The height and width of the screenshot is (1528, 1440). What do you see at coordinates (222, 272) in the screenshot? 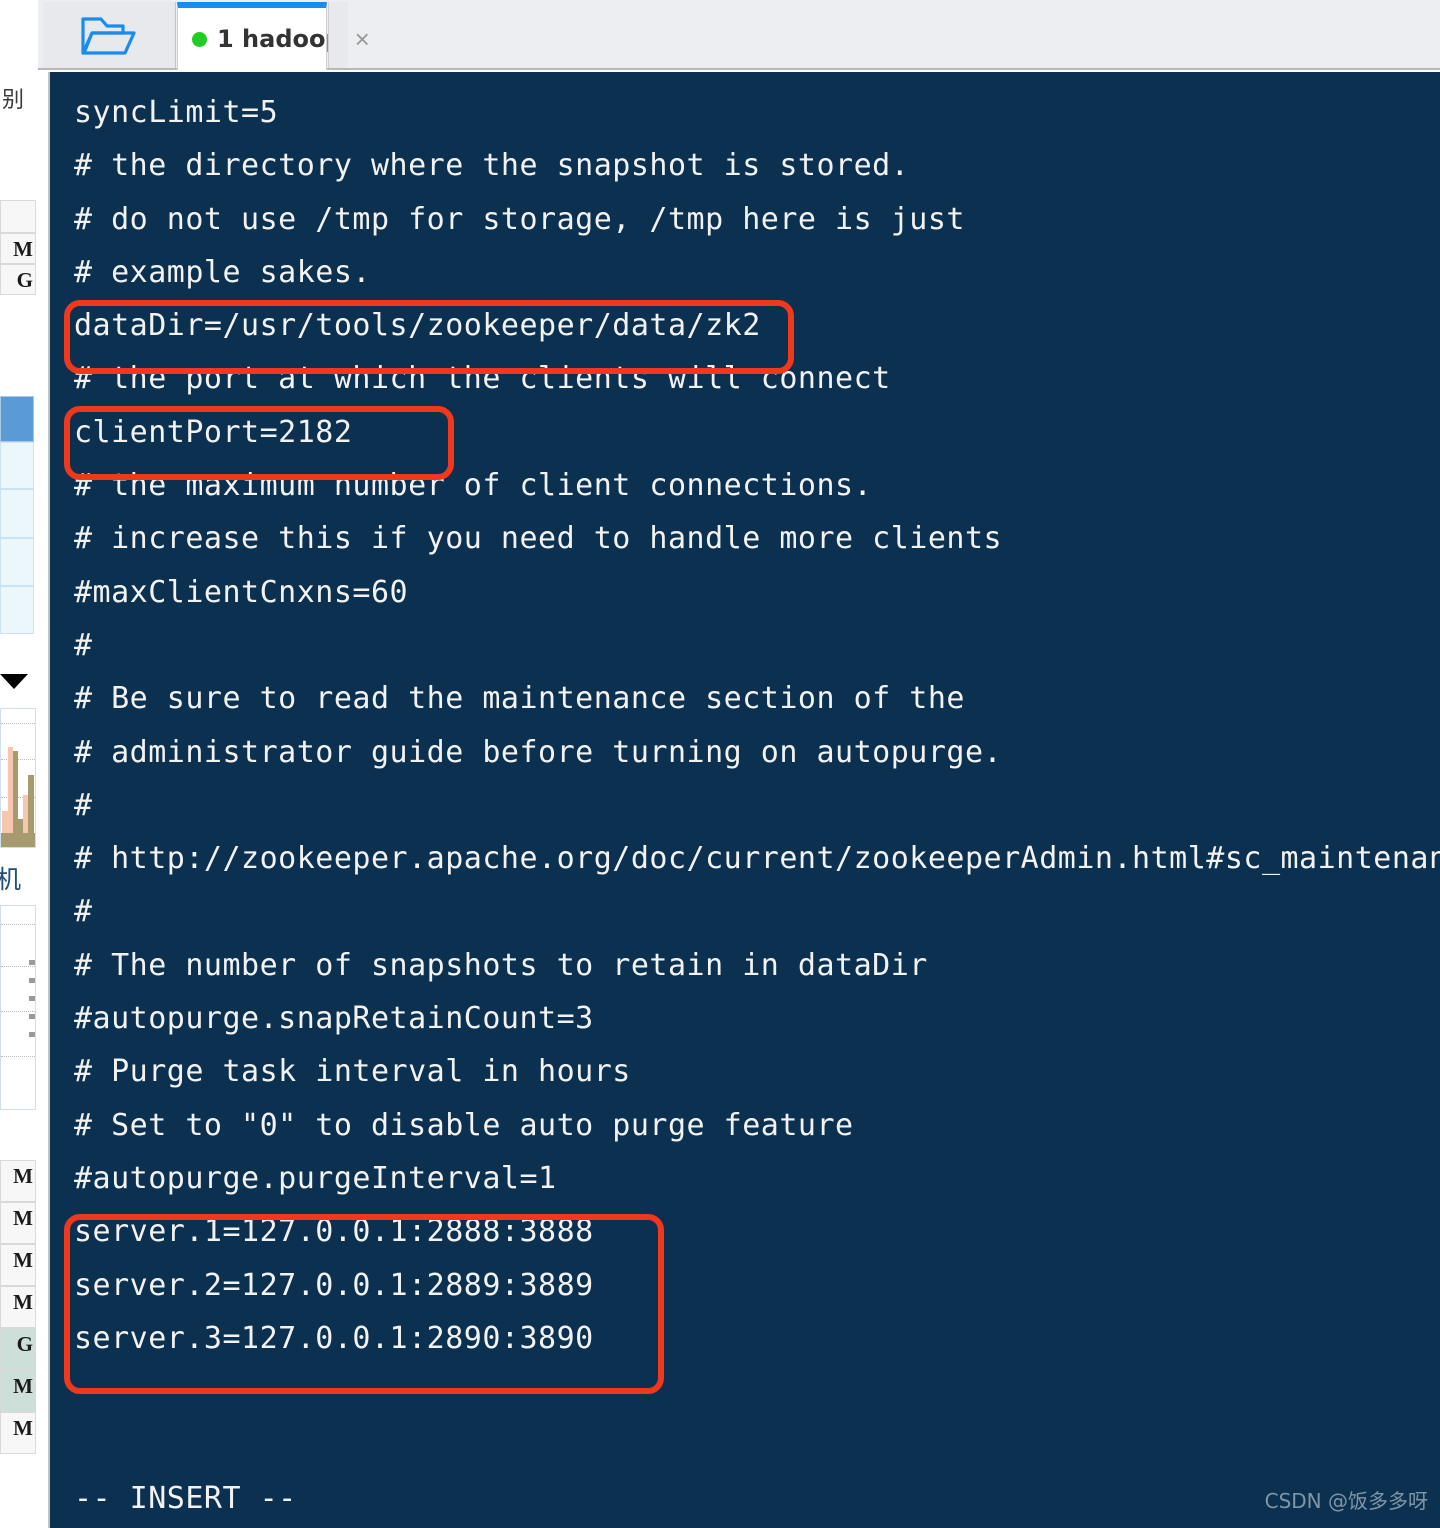
I see `code-line: # example sakes.` at bounding box center [222, 272].